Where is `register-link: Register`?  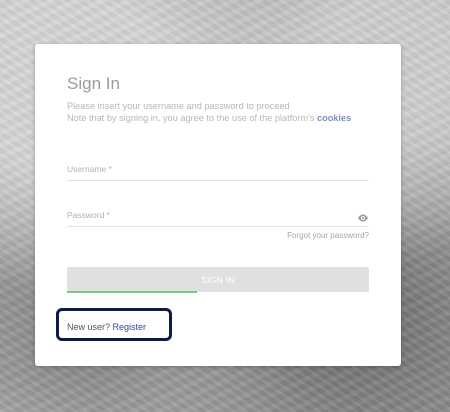 register-link: Register is located at coordinates (130, 327).